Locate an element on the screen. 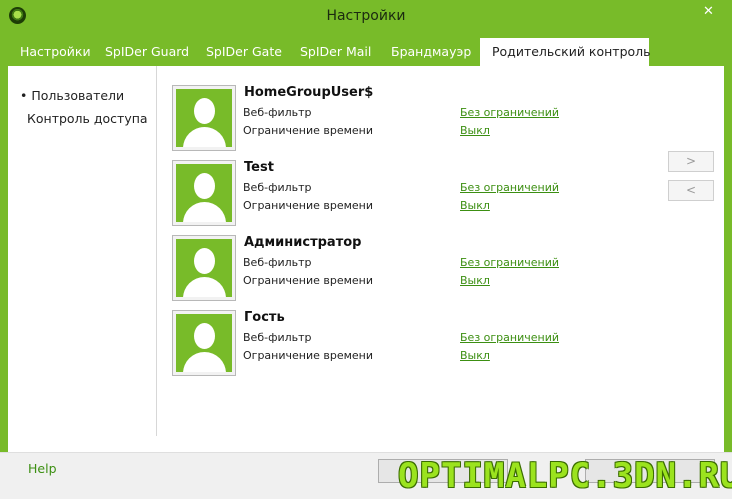 The image size is (732, 499). sidebar-item-access-control: Контроль доступа is located at coordinates (87, 118).